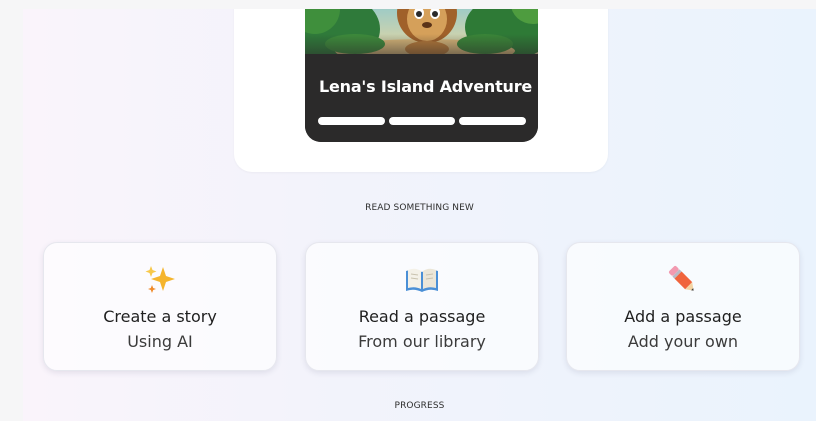  What do you see at coordinates (422, 316) in the screenshot?
I see `read-passage-title: Read a passage` at bounding box center [422, 316].